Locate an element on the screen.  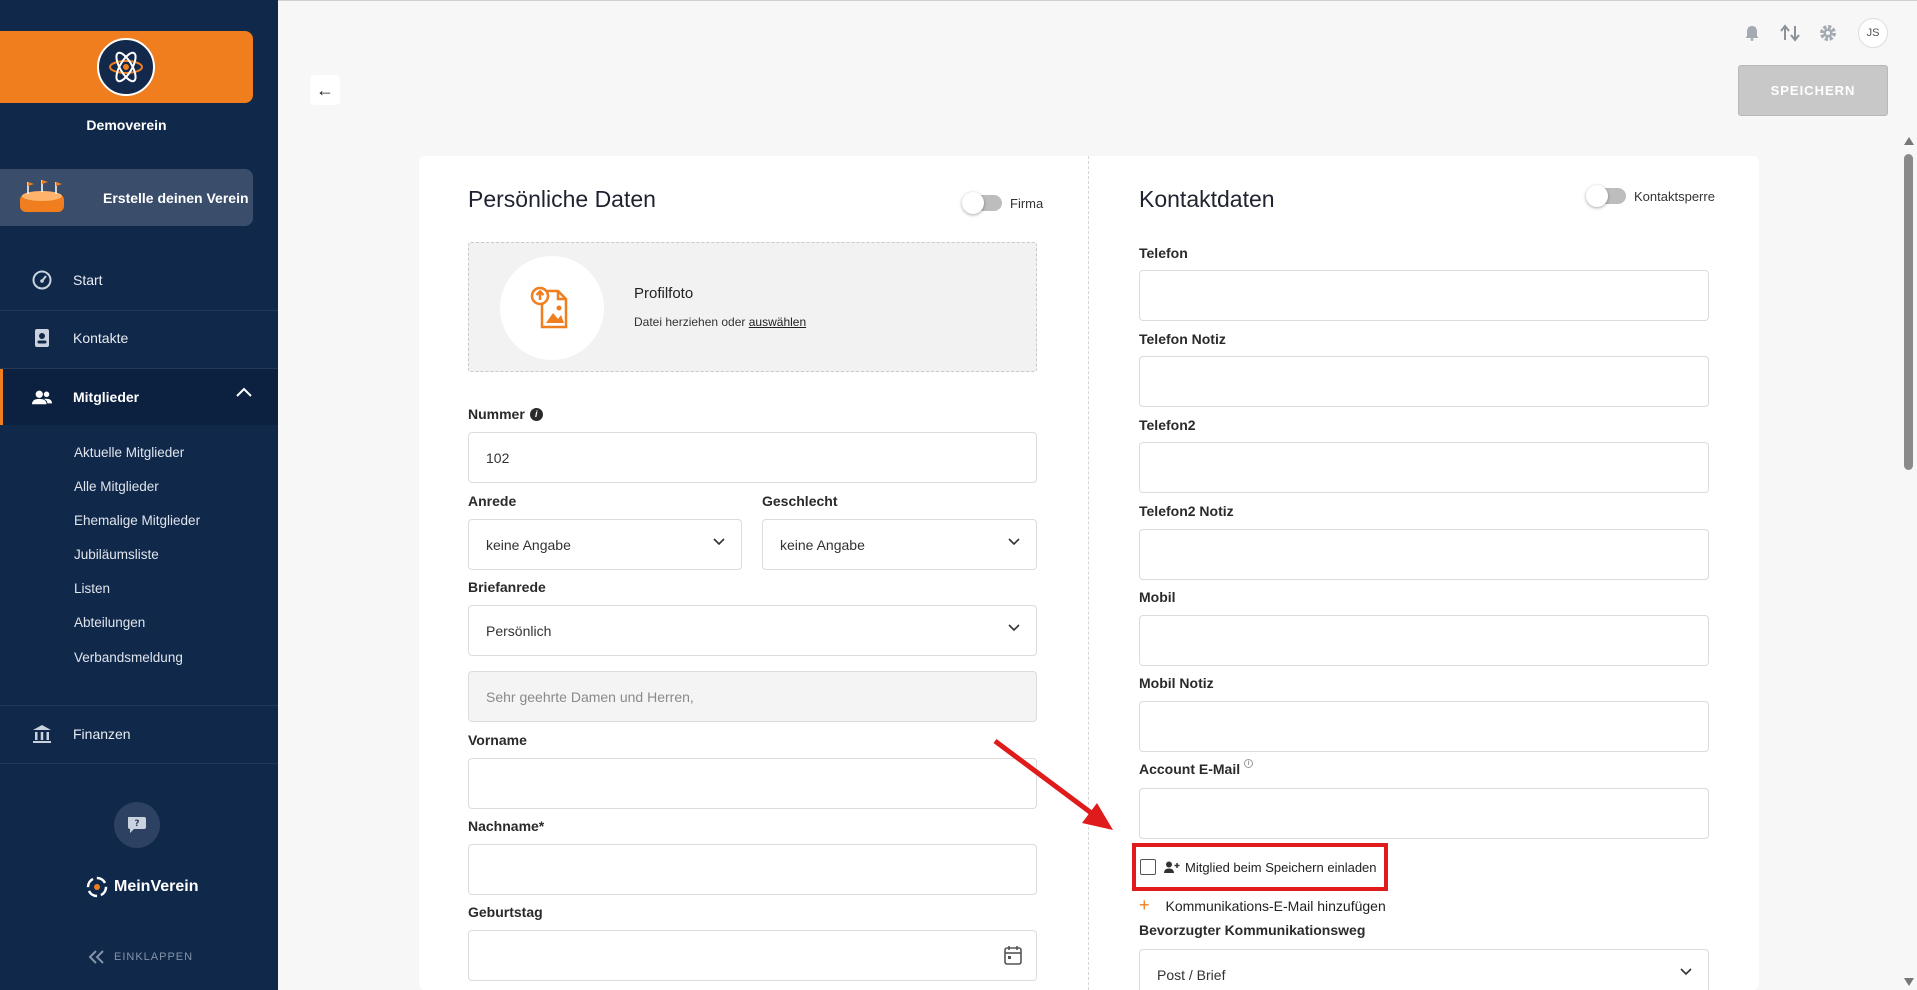
arrow-left-icon: ← is located at coordinates (325, 89).